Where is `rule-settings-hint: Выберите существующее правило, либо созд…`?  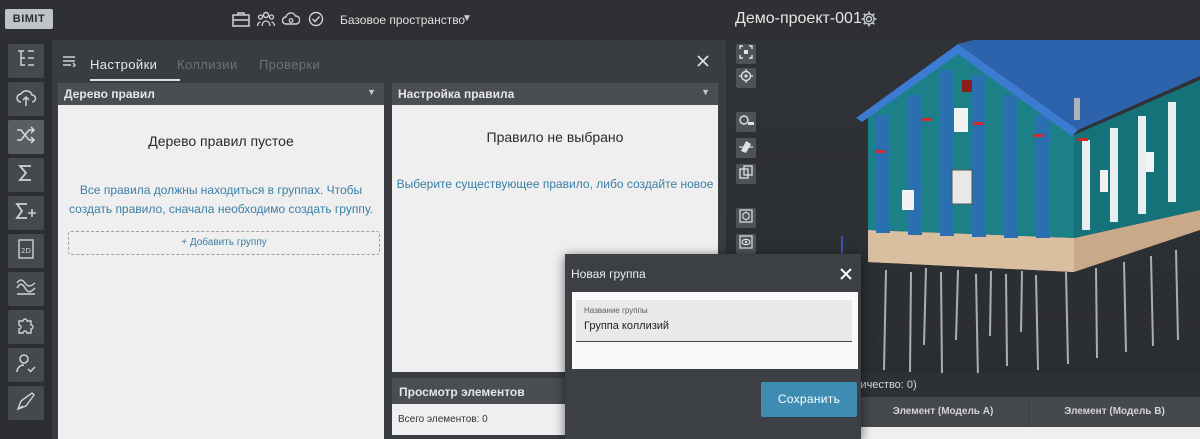 rule-settings-hint: Выберите существующее правило, либо созд… is located at coordinates (555, 184).